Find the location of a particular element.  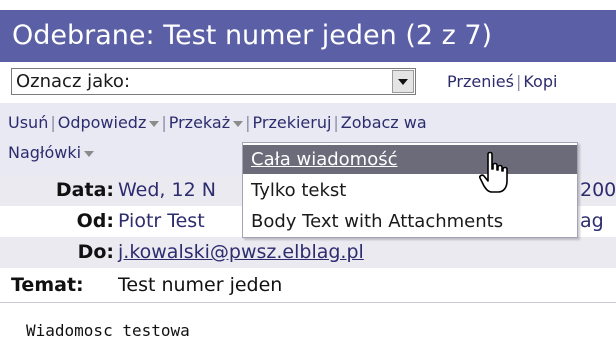

date-label: Data: is located at coordinates (84, 190).